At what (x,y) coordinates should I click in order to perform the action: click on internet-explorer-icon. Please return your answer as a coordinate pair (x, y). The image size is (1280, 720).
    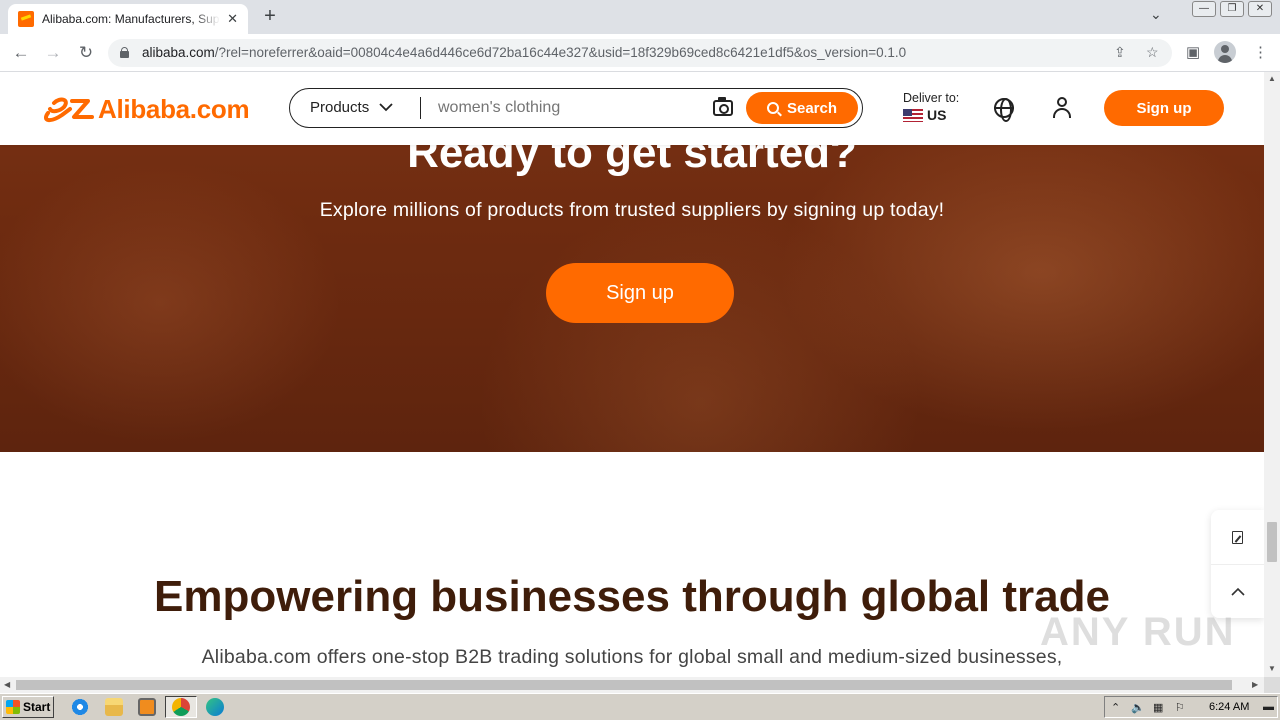
    Looking at the image, I should click on (80, 707).